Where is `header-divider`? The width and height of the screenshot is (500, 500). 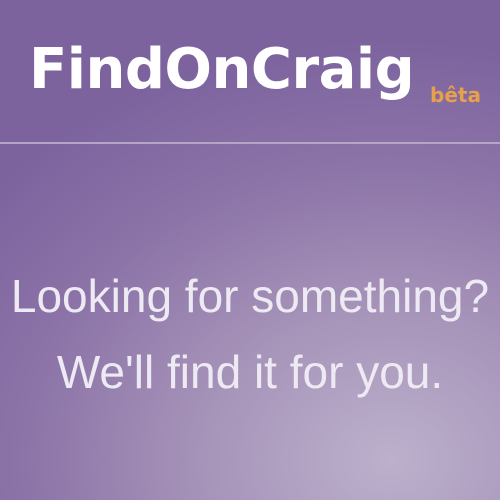 header-divider is located at coordinates (250, 143).